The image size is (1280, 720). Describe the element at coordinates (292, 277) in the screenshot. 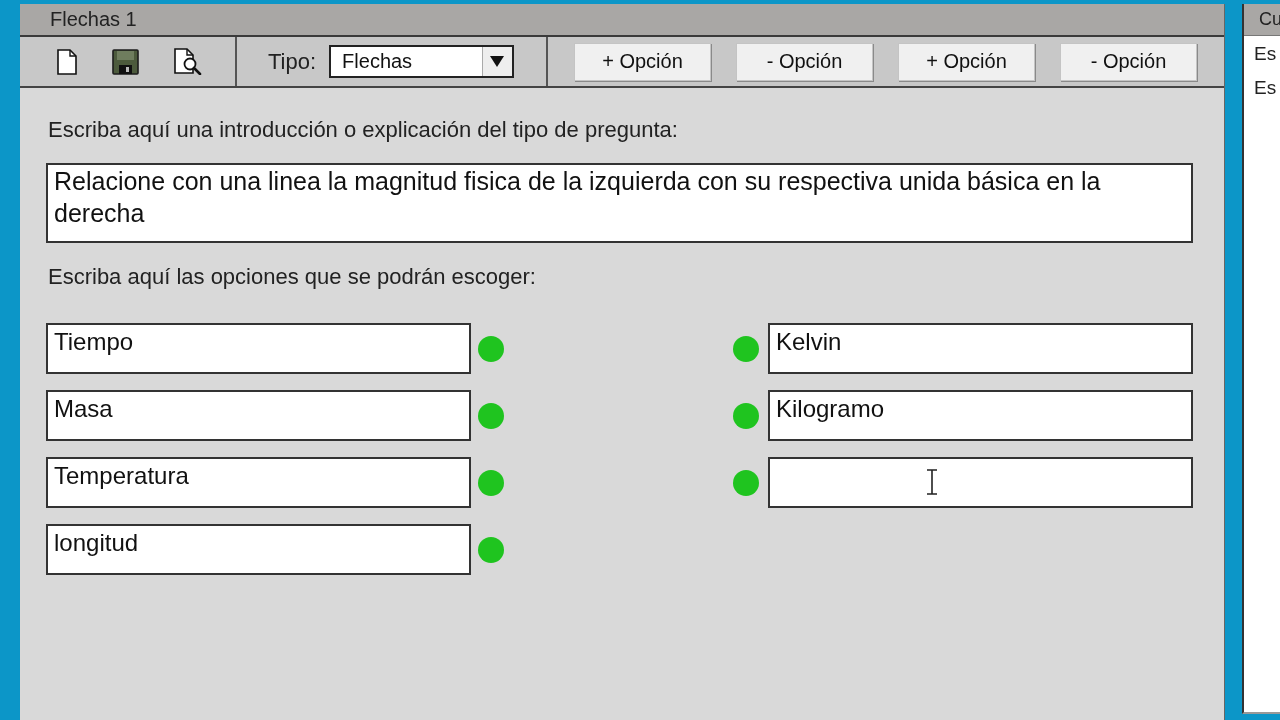

I see `options-label: Escriba aquí las opciones que se podrán escoger:` at that location.